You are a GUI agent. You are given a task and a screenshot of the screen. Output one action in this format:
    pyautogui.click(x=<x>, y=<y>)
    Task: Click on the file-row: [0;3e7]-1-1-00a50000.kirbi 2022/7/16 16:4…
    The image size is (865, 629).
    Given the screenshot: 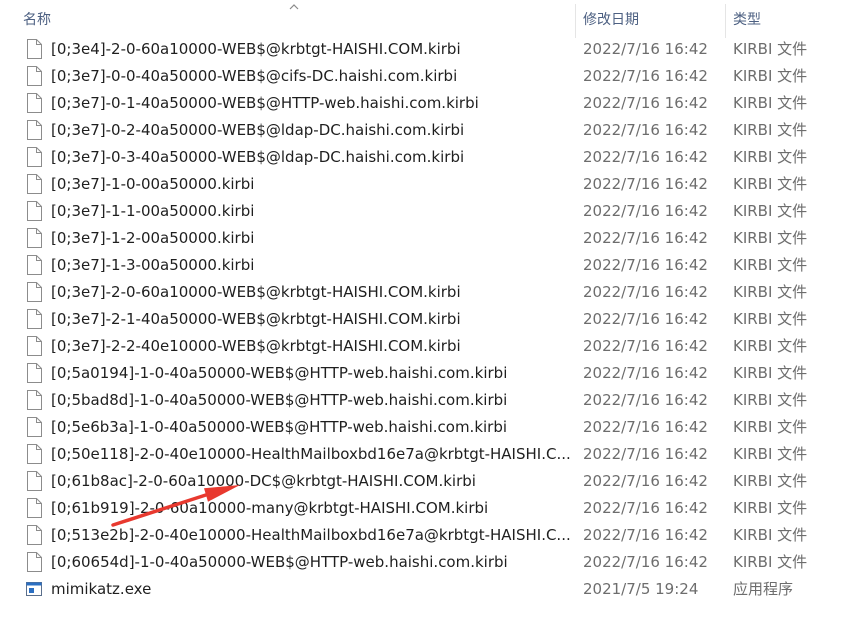 What is the action you would take?
    pyautogui.click(x=432, y=211)
    